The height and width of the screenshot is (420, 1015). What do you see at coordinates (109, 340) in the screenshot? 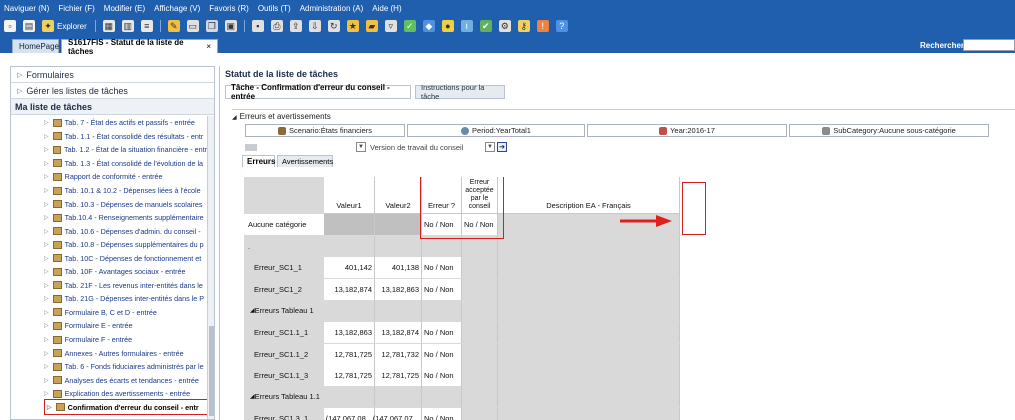
I see `task-list-item: ▷ Formulaire F - entrée` at bounding box center [109, 340].